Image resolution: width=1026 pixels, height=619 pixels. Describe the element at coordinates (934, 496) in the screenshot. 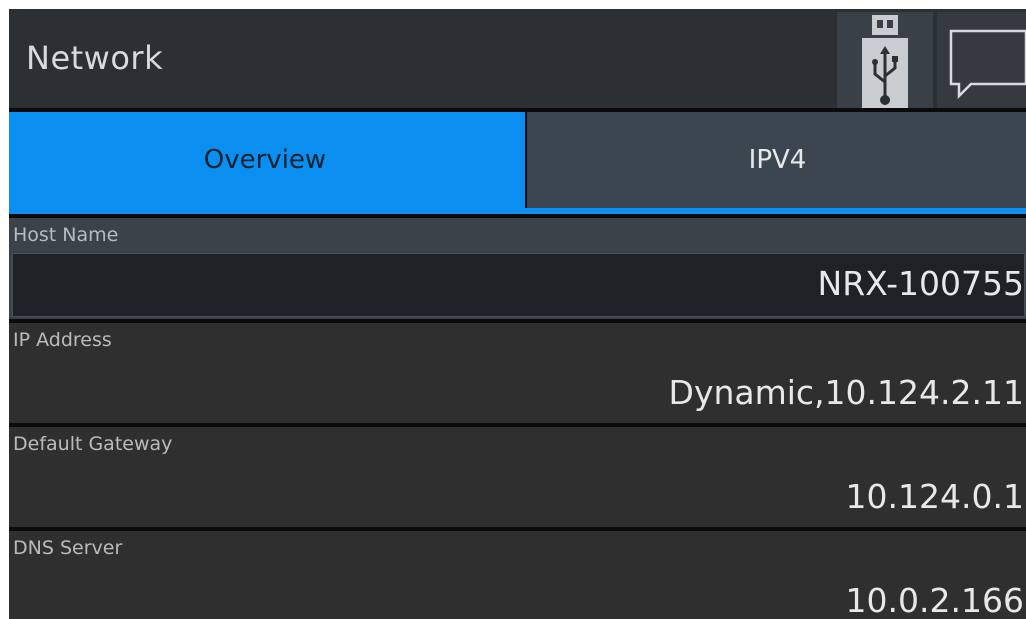

I see `default-gateway-value: 10.124.0.1` at that location.